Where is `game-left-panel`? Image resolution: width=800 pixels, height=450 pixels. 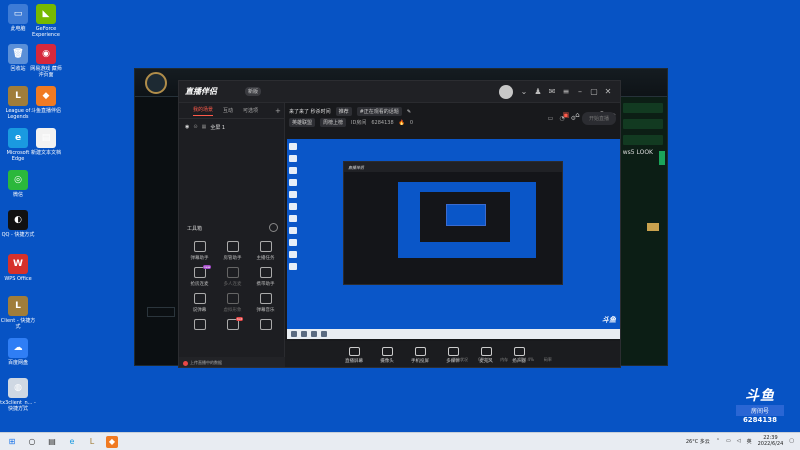 game-left-panel is located at coordinates (157, 231).